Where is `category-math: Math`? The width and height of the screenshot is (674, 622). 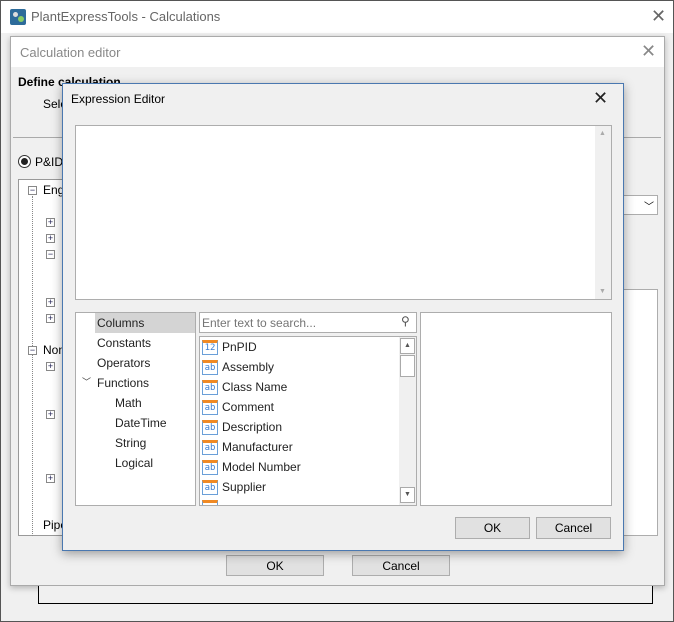 category-math: Math is located at coordinates (128, 403).